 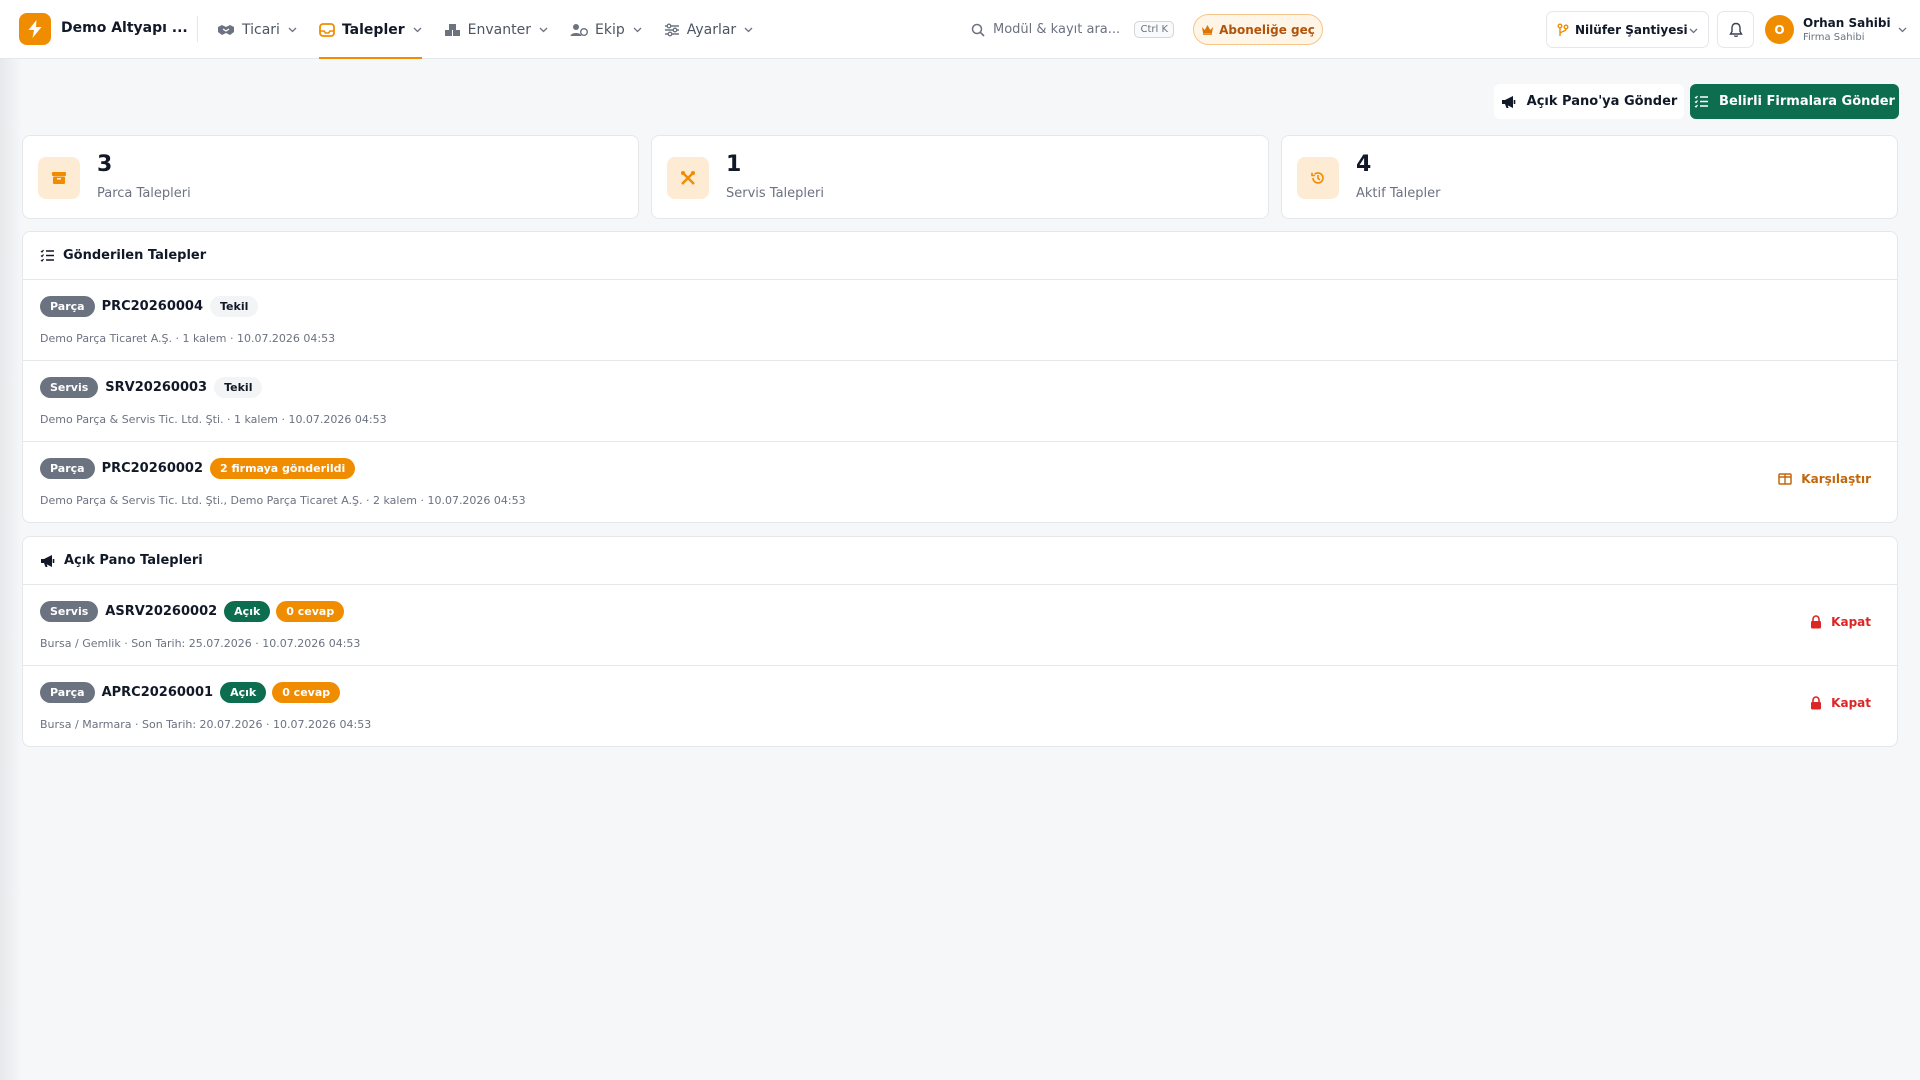 What do you see at coordinates (144, 193) in the screenshot?
I see `stat-label: Parca Talepleri` at bounding box center [144, 193].